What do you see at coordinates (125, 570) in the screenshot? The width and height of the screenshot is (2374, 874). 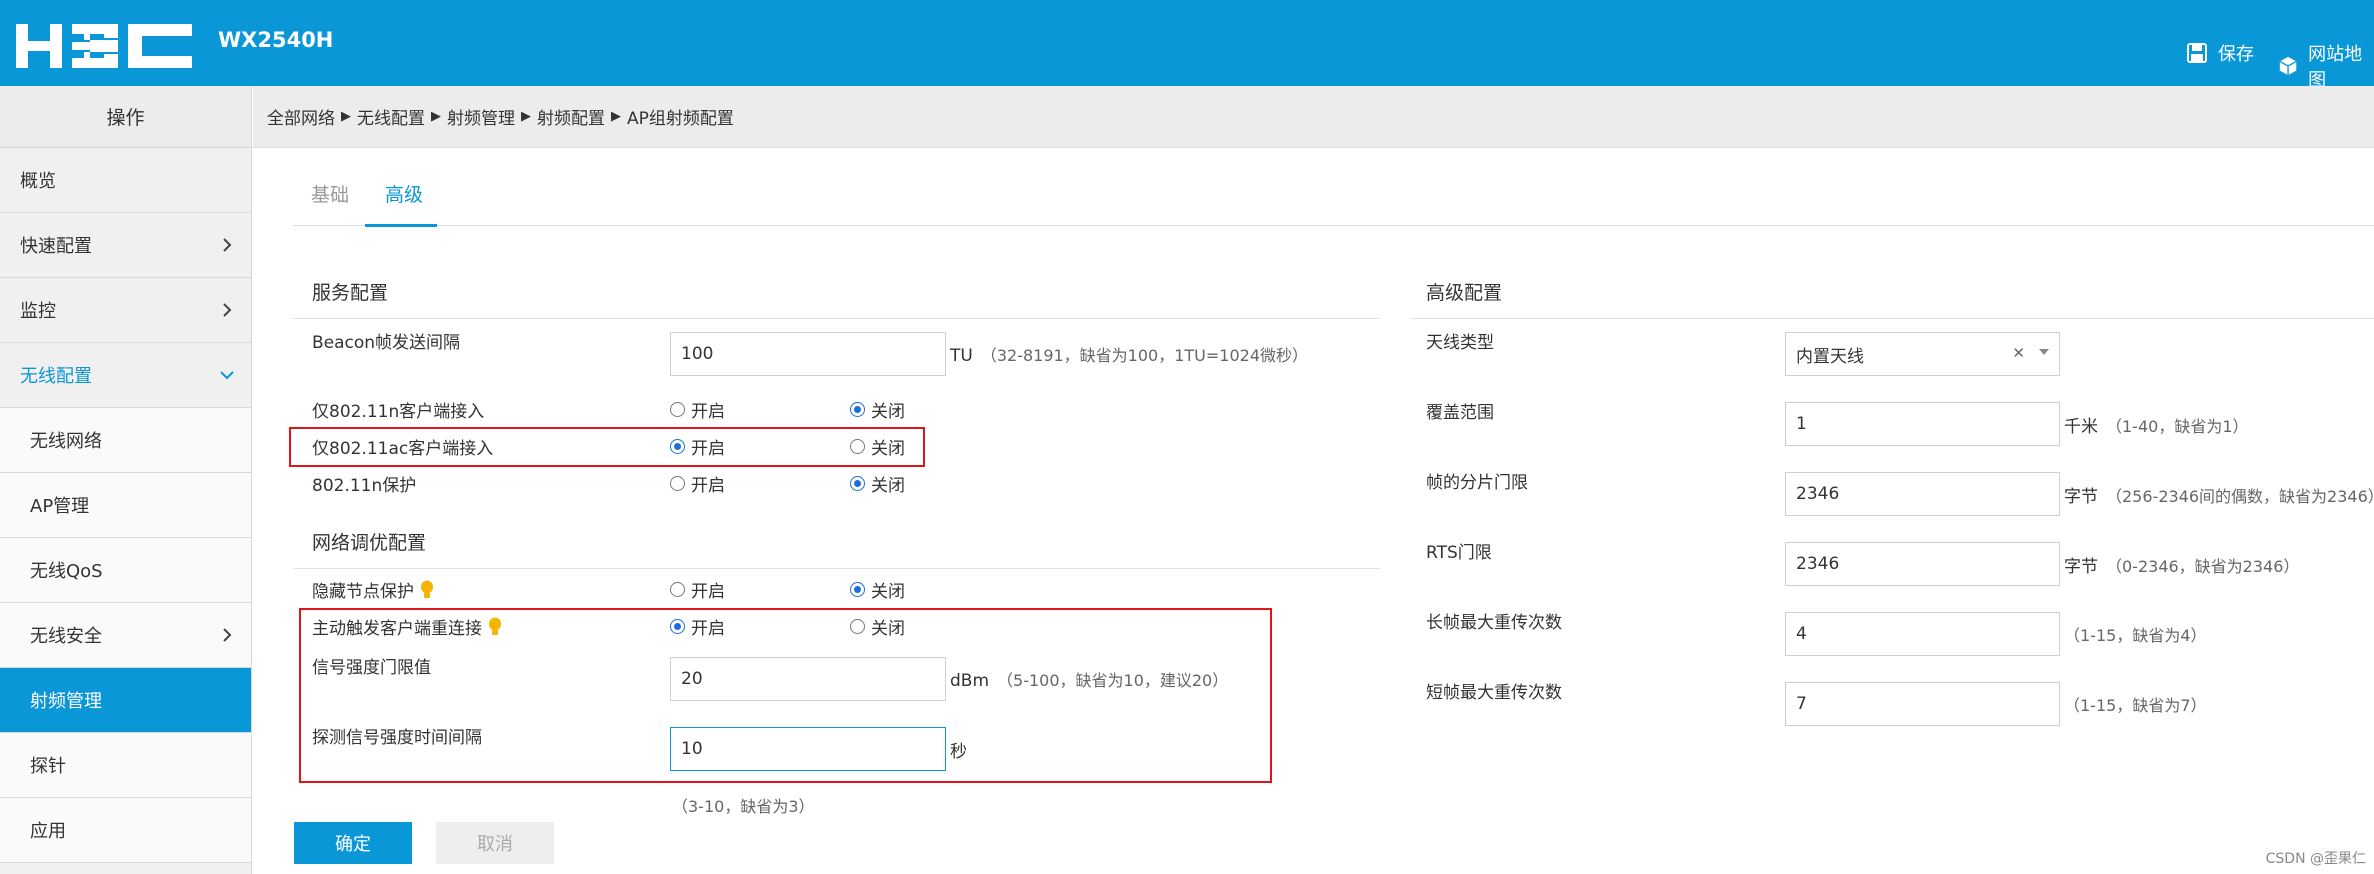 I see `sidebar-item-wireless-qos: 无线QoS` at bounding box center [125, 570].